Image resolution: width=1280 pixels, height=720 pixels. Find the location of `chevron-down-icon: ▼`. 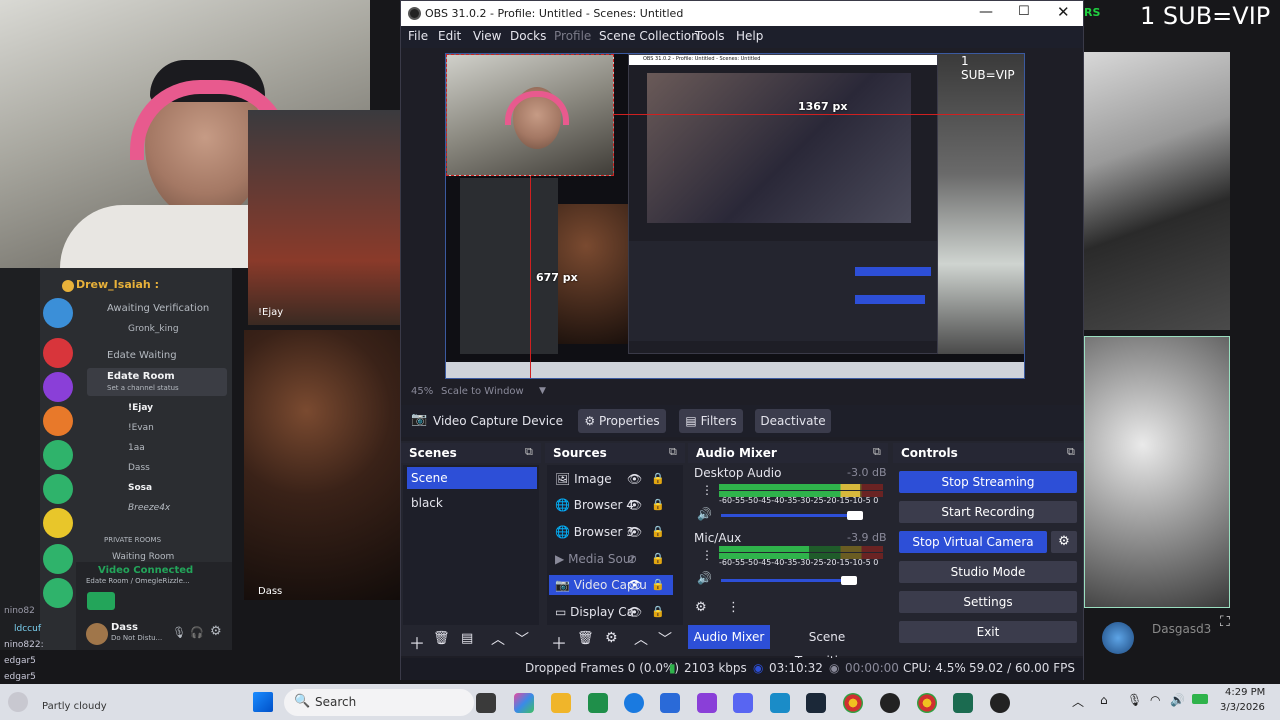

chevron-down-icon: ▼ is located at coordinates (542, 391).